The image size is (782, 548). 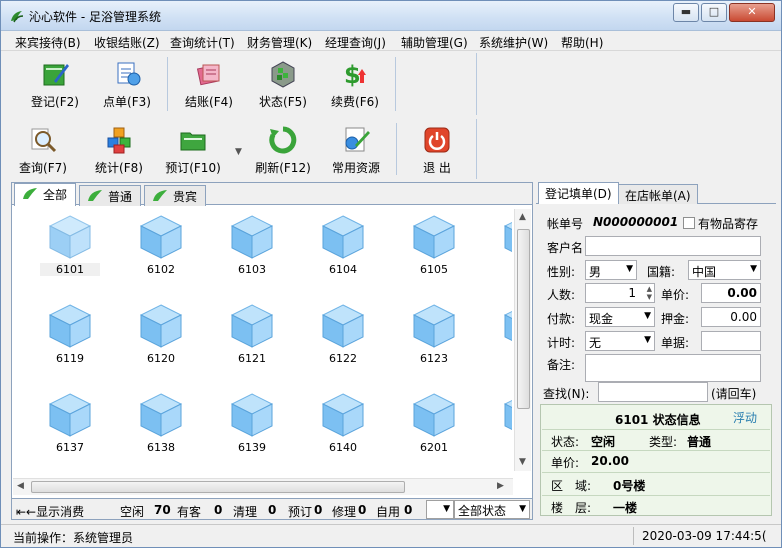 I want to click on reserve-dropdown-icon: ▼, so click(x=238, y=152).